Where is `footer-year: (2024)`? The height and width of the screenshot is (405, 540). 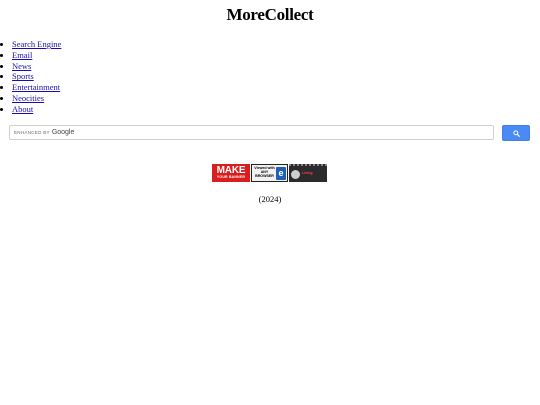 footer-year: (2024) is located at coordinates (270, 199).